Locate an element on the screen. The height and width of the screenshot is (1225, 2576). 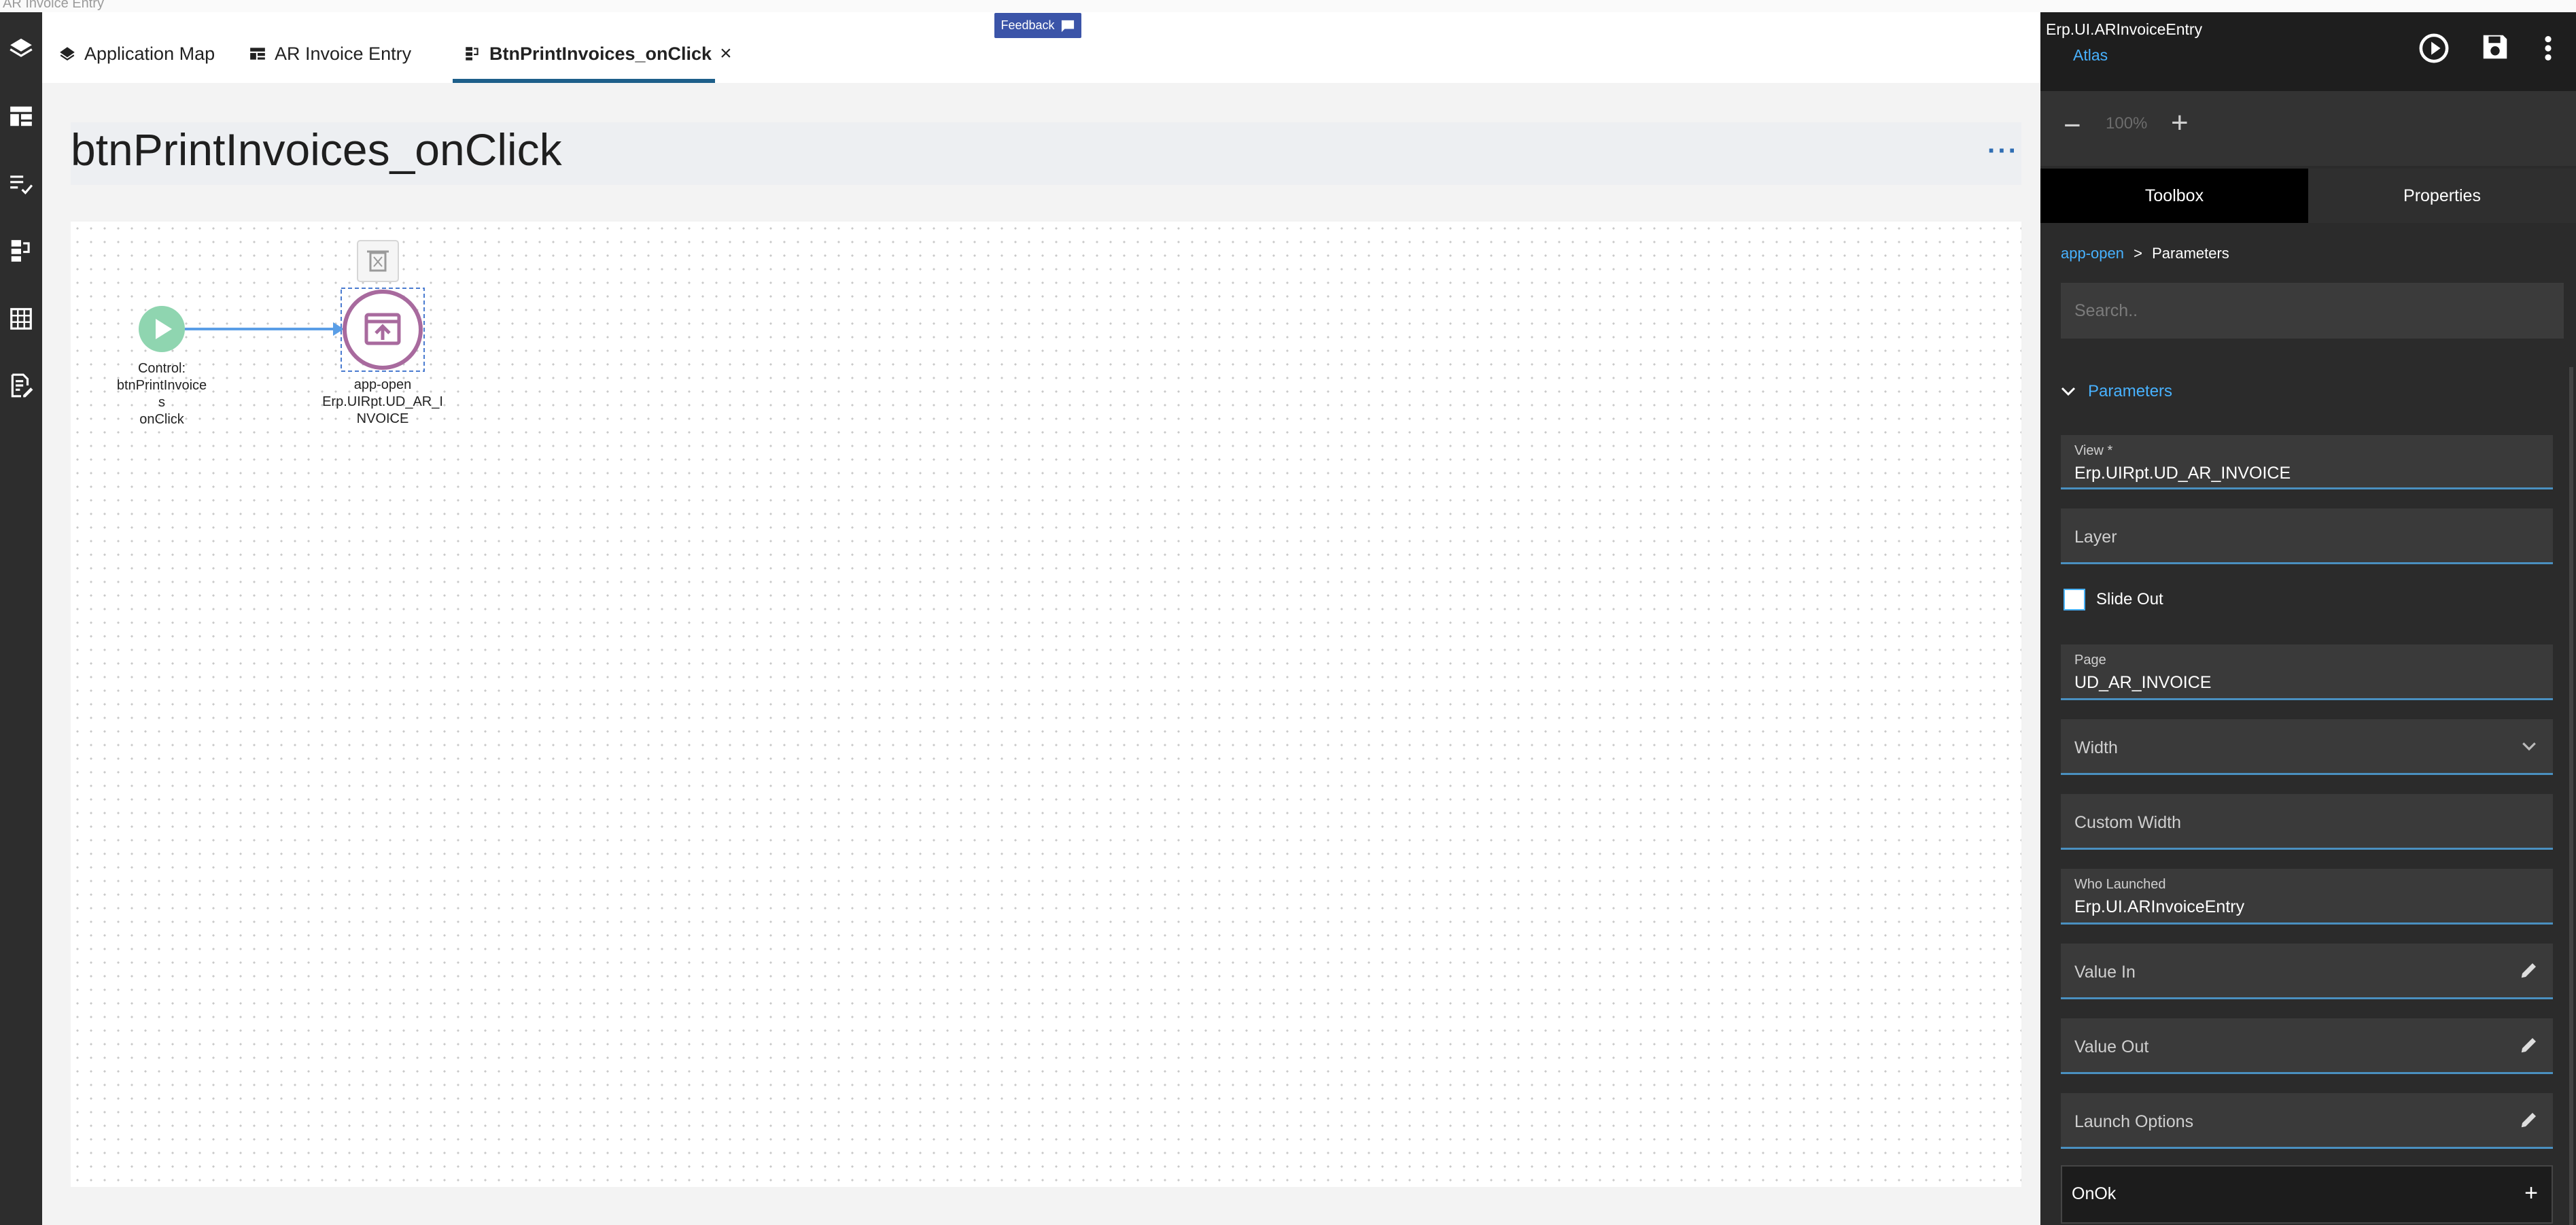
tab-label: AR Invoice Entry is located at coordinates (343, 53).